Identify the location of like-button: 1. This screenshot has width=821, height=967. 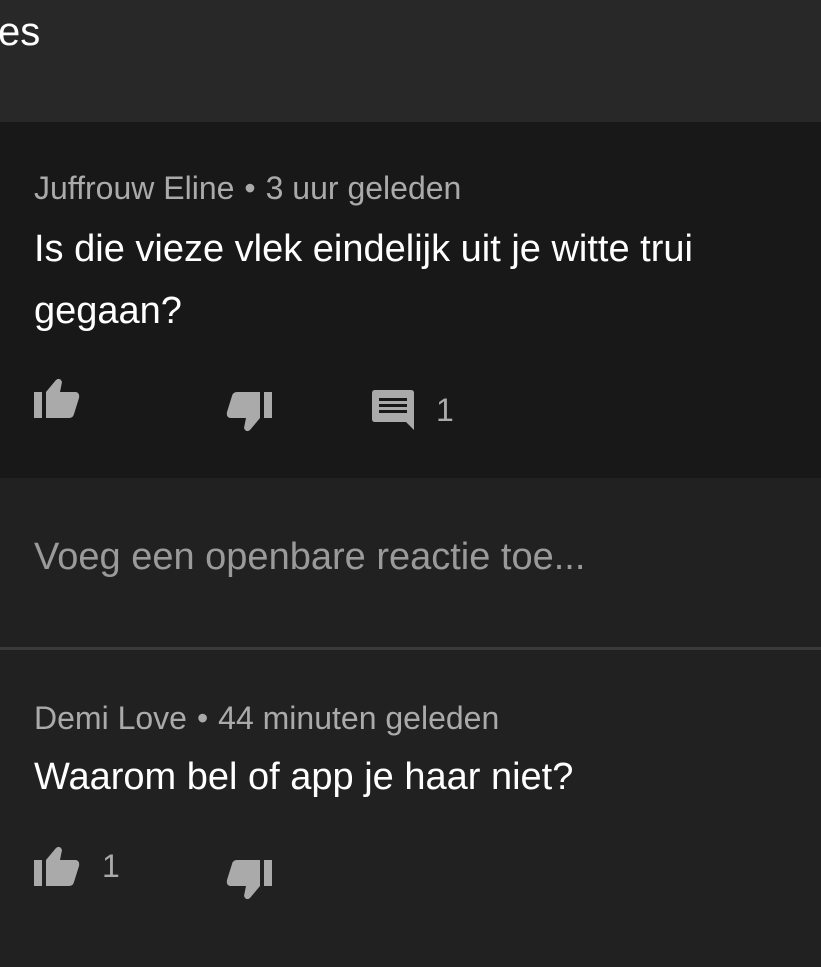
(77, 866).